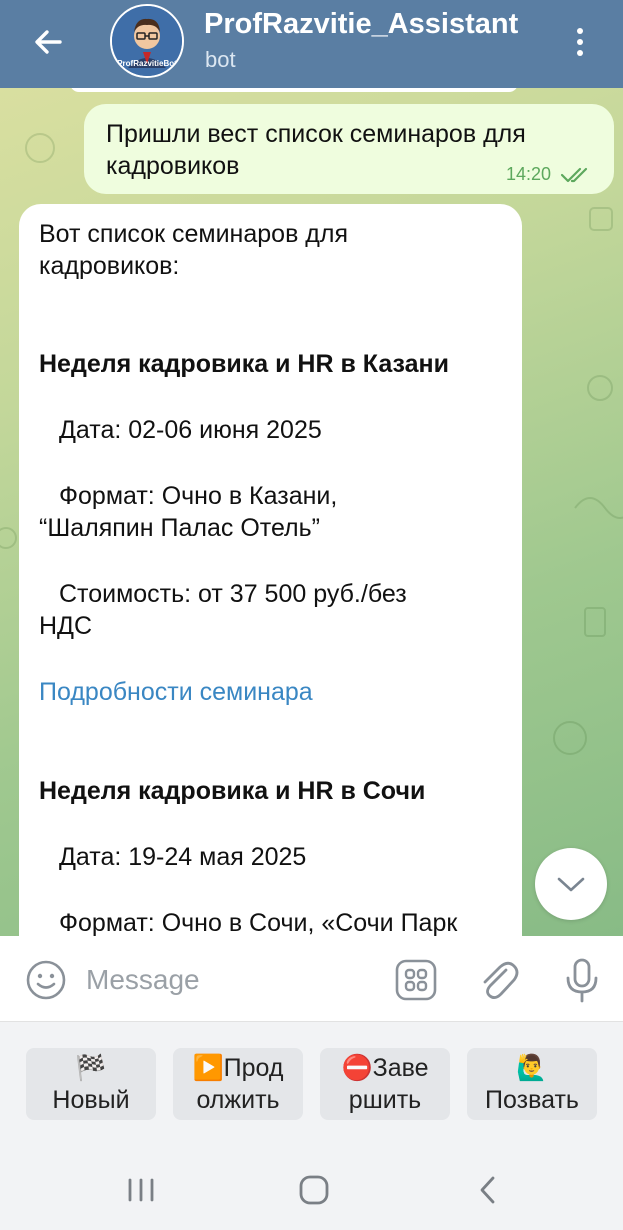 The width and height of the screenshot is (623, 1230). I want to click on keyboard-button-label: ршить, so click(385, 1100).